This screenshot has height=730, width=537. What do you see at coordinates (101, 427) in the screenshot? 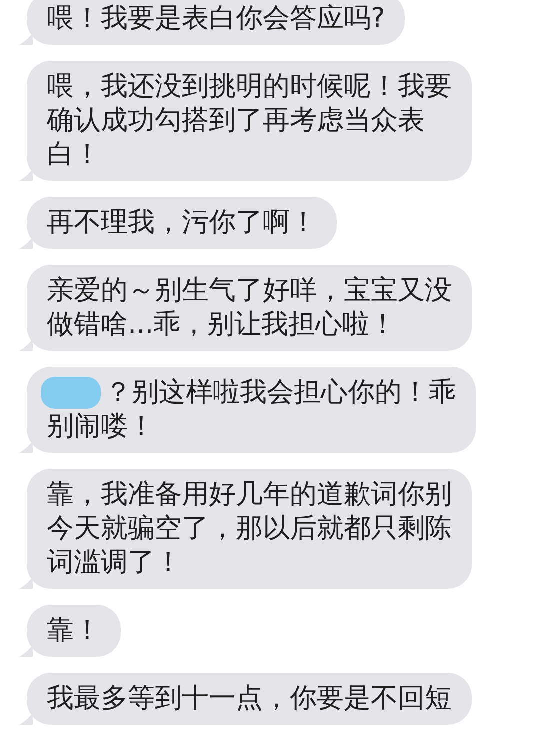
I see `message-line: 别闹喽！` at bounding box center [101, 427].